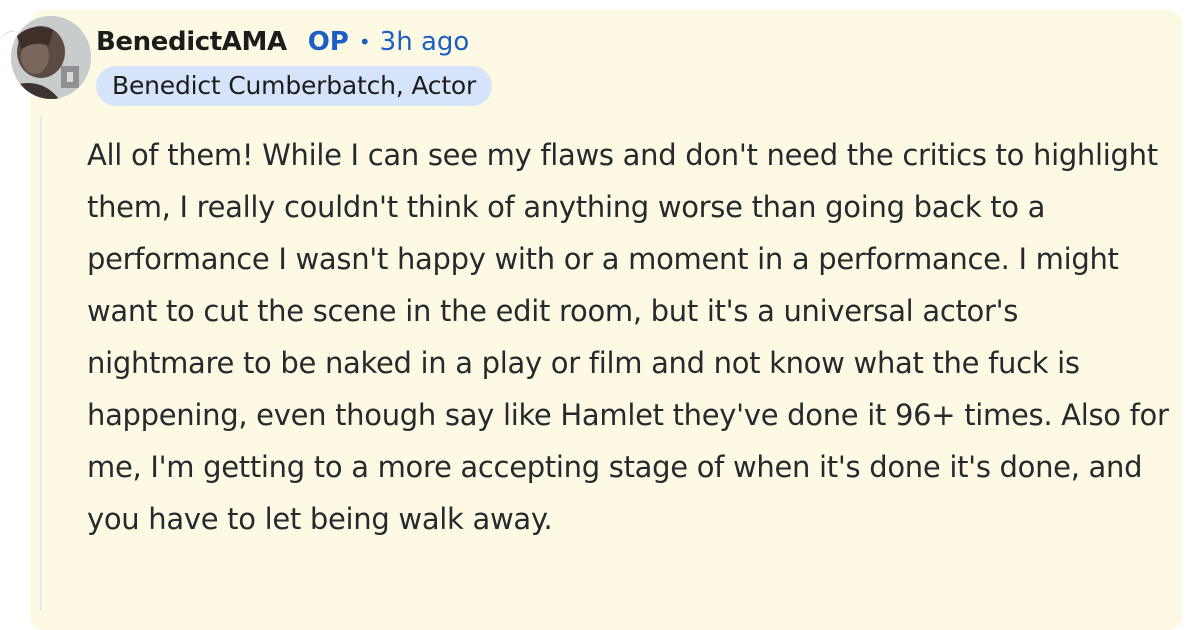 Image resolution: width=1199 pixels, height=630 pixels. Describe the element at coordinates (328, 42) in the screenshot. I see `op-badge: OP` at that location.